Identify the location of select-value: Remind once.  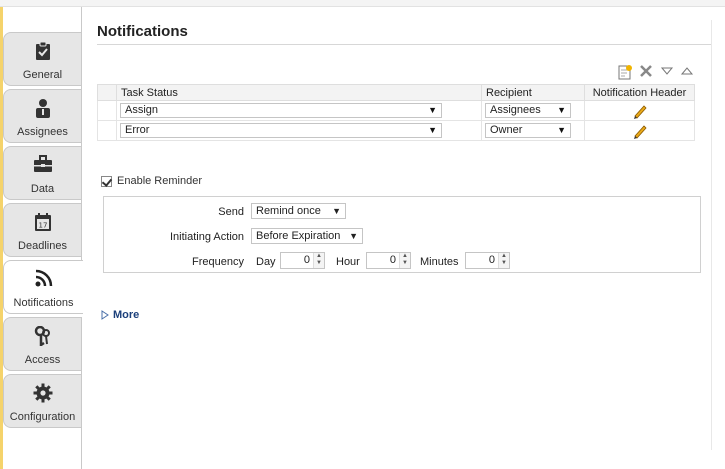
(288, 211).